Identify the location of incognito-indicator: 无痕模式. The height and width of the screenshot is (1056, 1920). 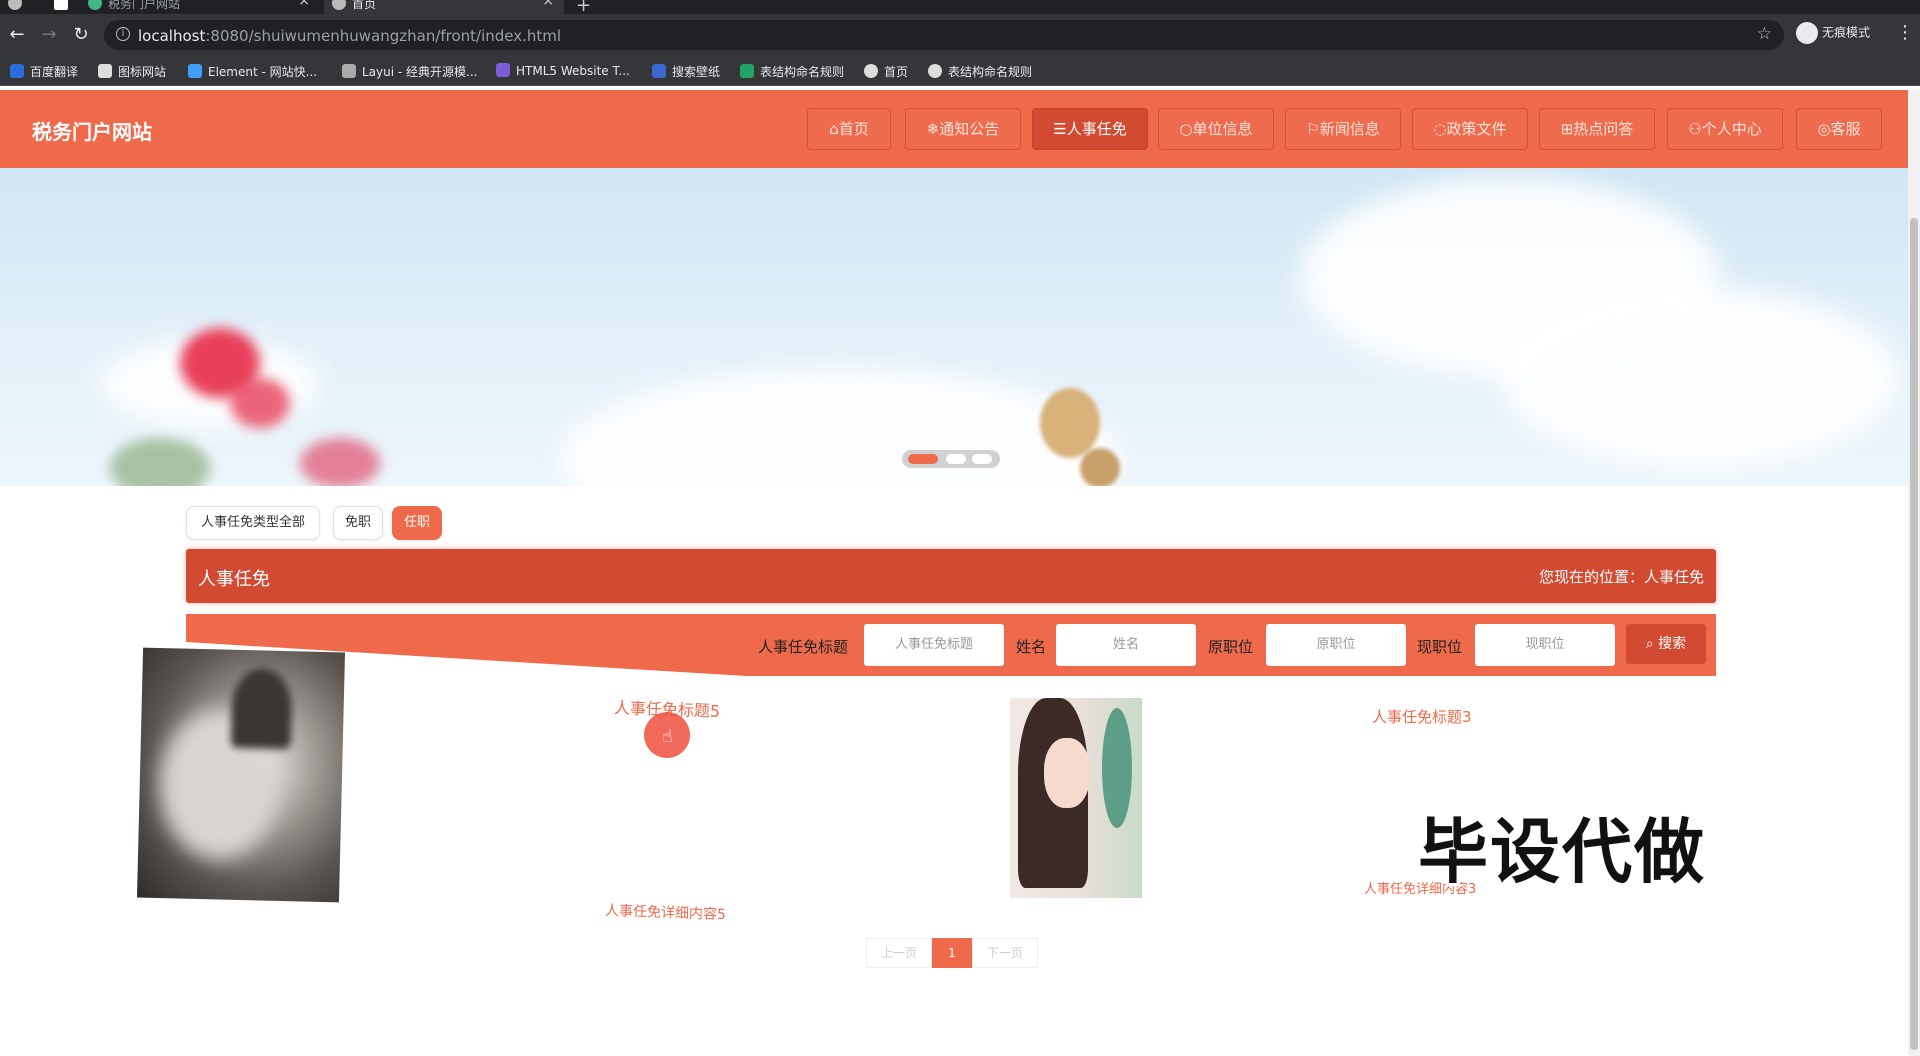
(1833, 33).